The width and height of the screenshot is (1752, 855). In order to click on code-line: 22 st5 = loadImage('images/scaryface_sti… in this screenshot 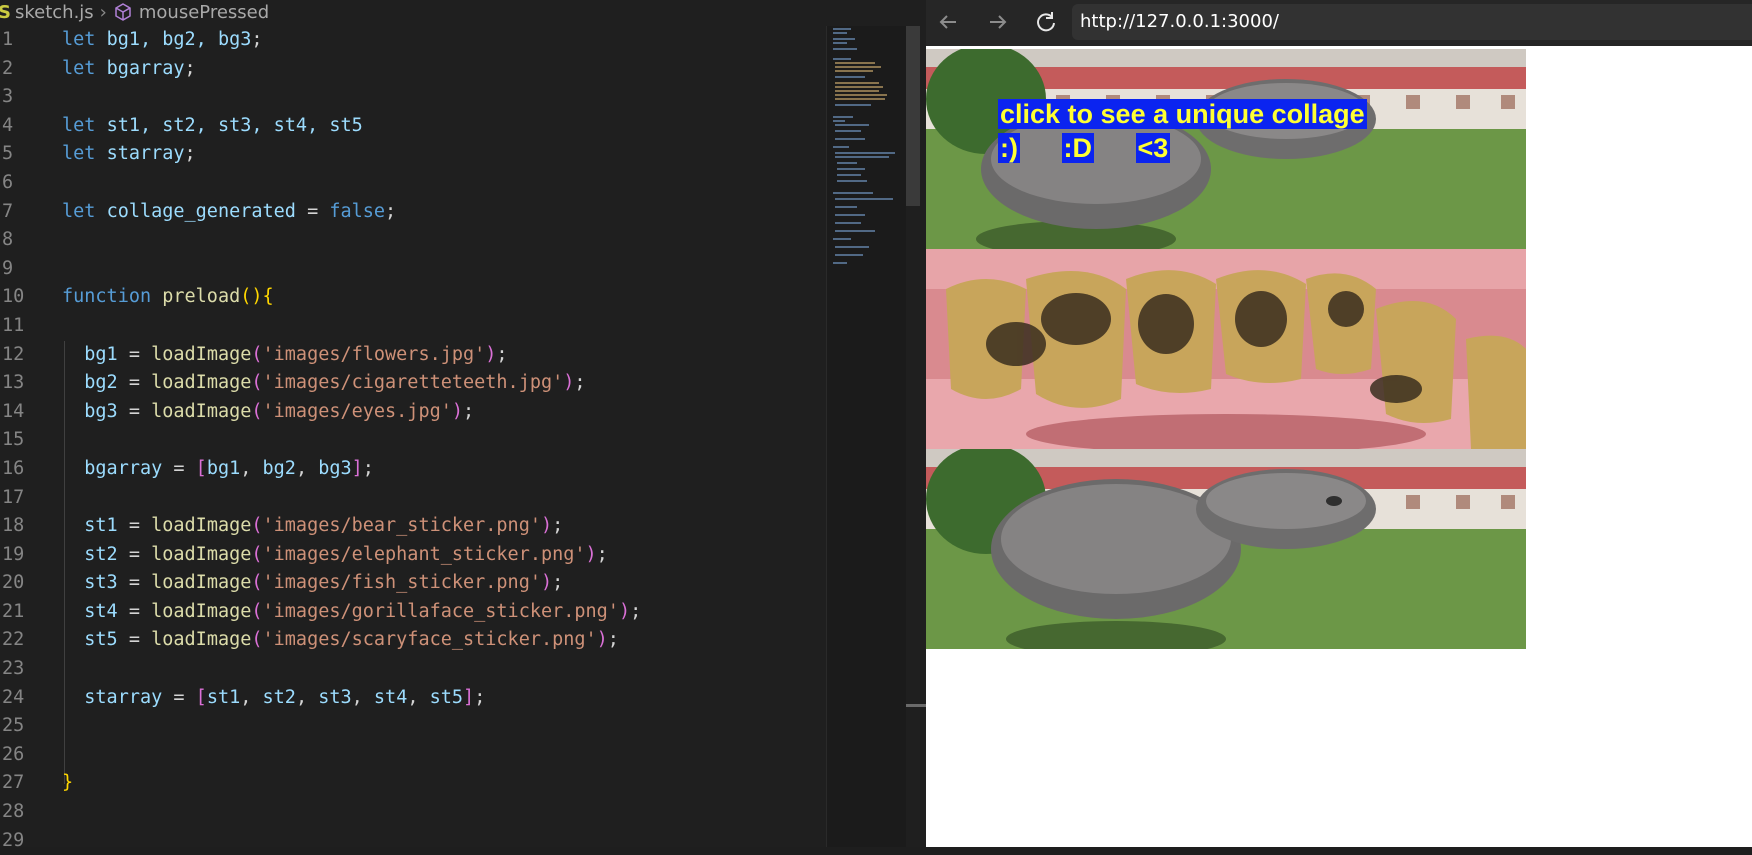, I will do `click(413, 640)`.